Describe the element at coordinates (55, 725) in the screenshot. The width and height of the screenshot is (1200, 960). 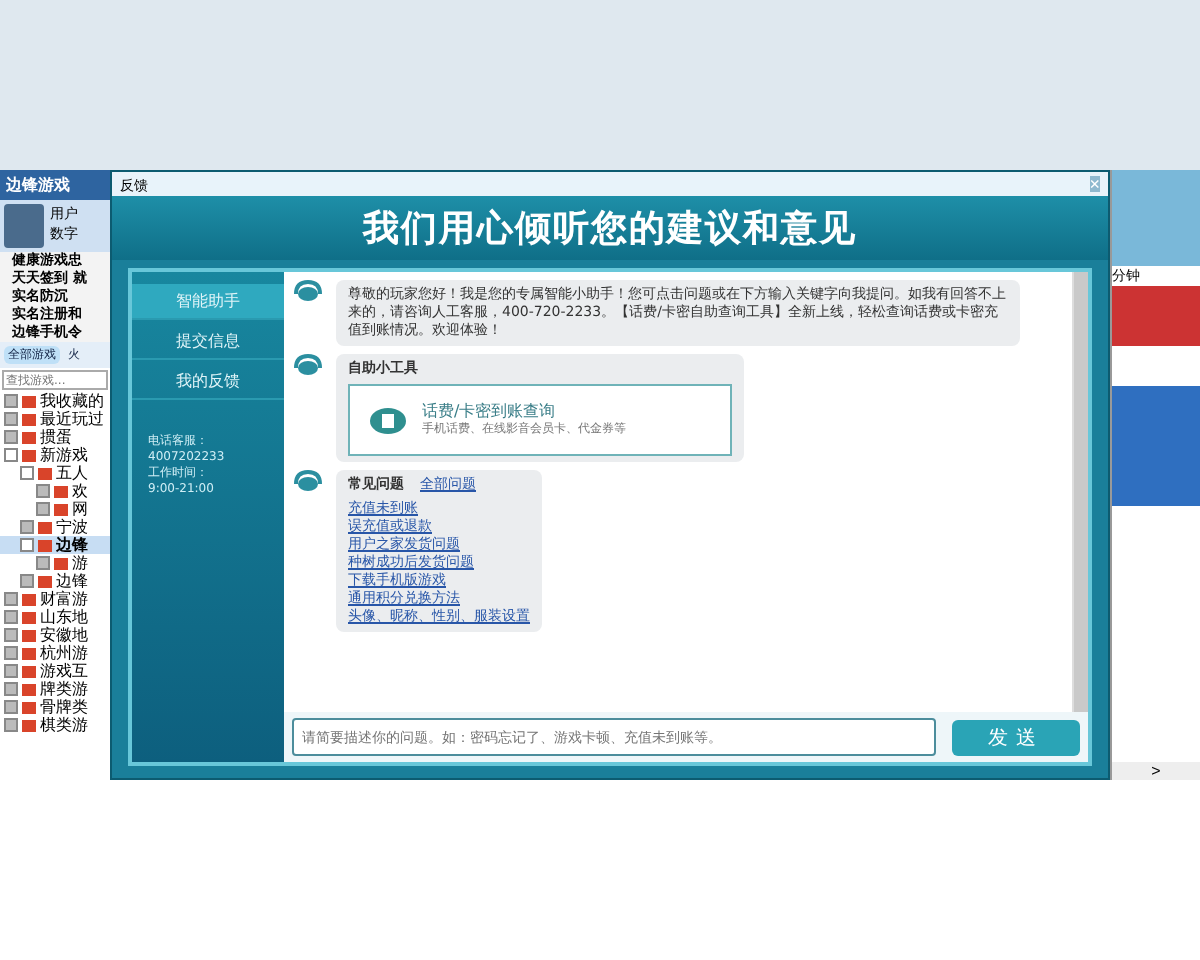
I see `tree-item: 棋类游` at that location.